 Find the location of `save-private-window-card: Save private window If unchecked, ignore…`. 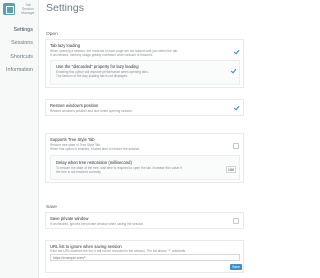

save-private-window-card: Save private window If unchecked, ignore… is located at coordinates (144, 220).